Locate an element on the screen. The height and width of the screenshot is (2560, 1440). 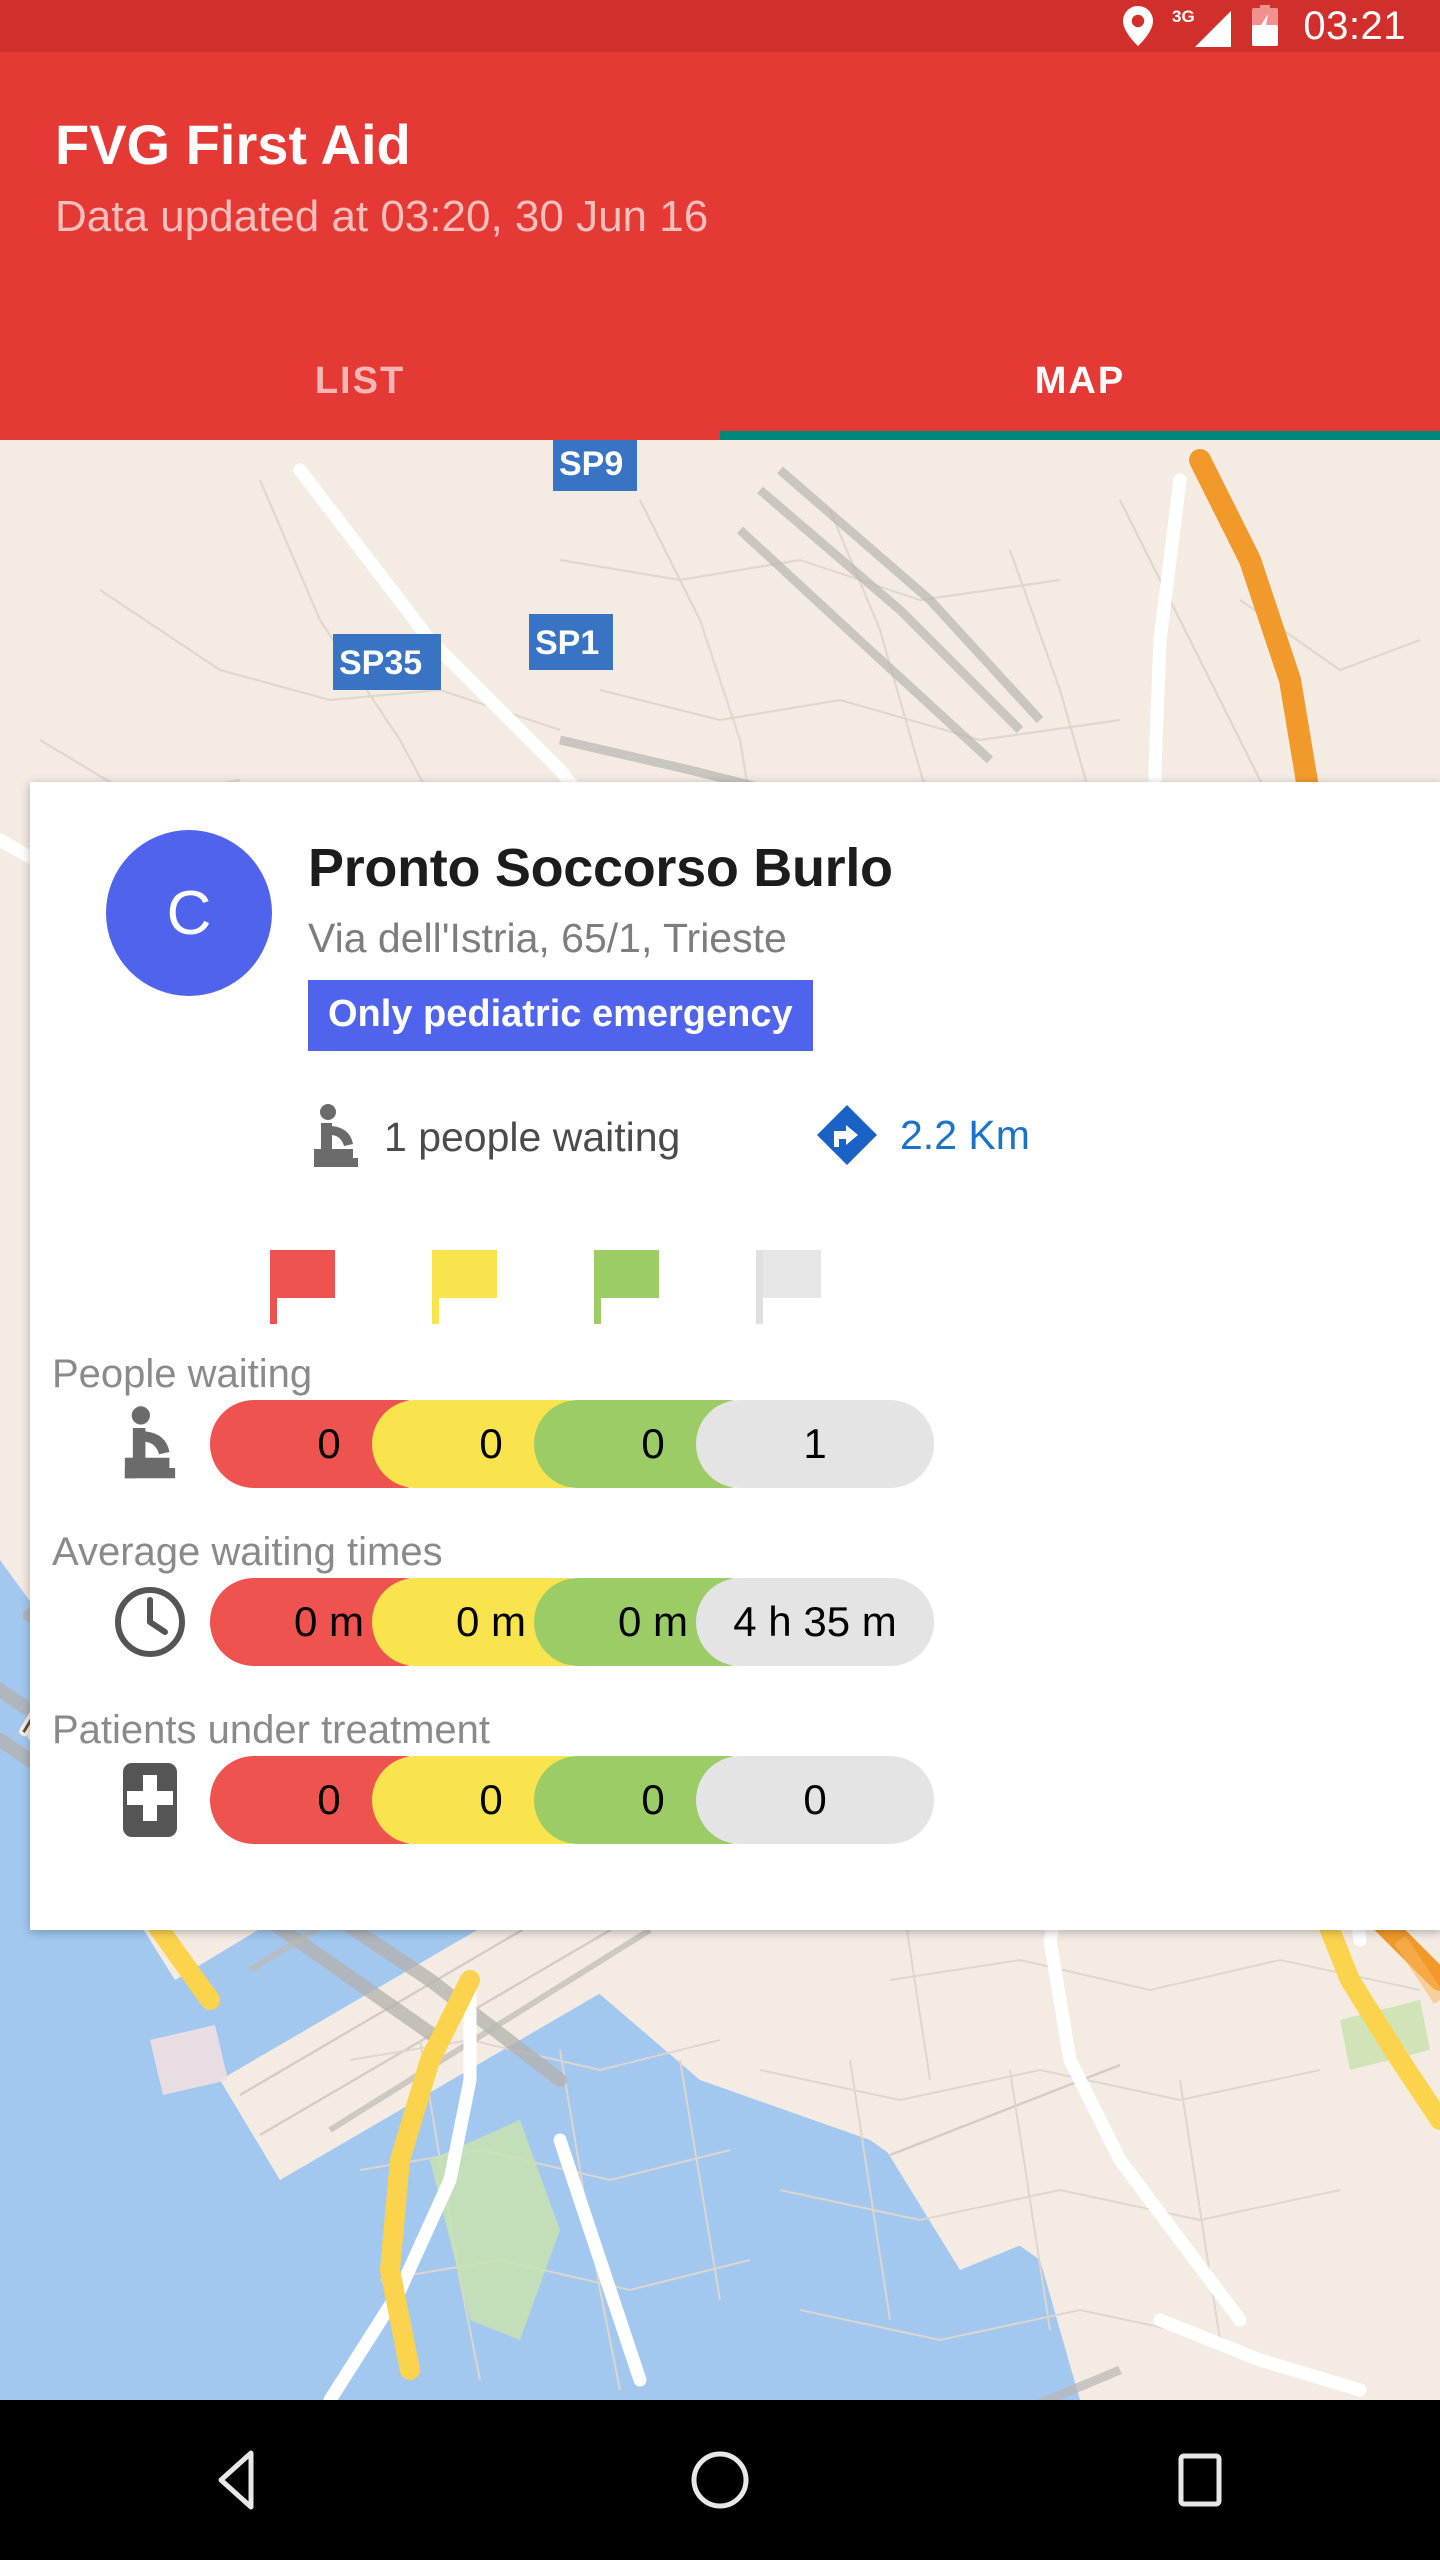
triangle-left-icon is located at coordinates (236, 2480).